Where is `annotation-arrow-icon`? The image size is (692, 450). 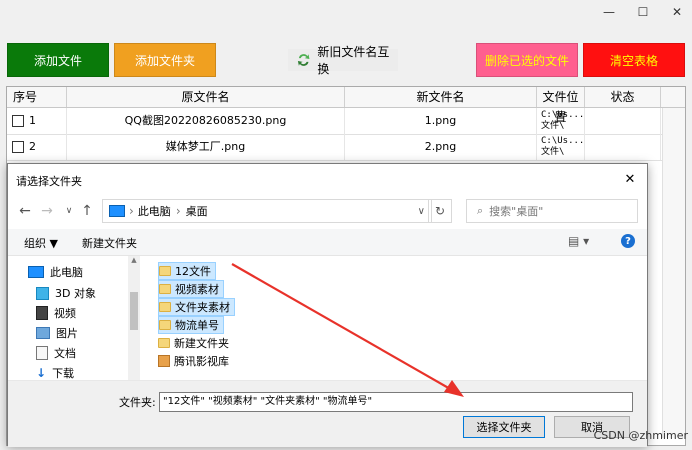 annotation-arrow-icon is located at coordinates (347, 330).